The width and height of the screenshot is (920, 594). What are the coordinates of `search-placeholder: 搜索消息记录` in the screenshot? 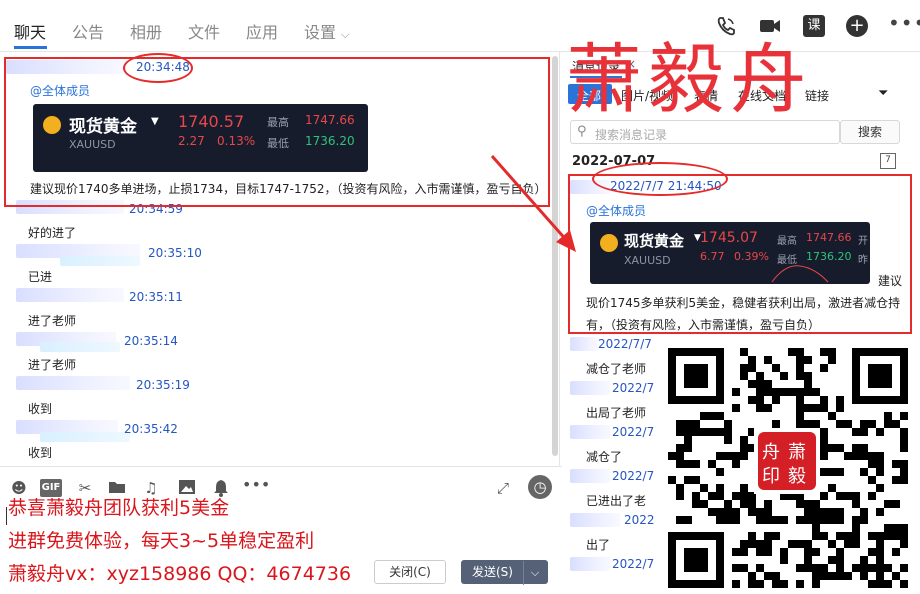 It's located at (631, 135).